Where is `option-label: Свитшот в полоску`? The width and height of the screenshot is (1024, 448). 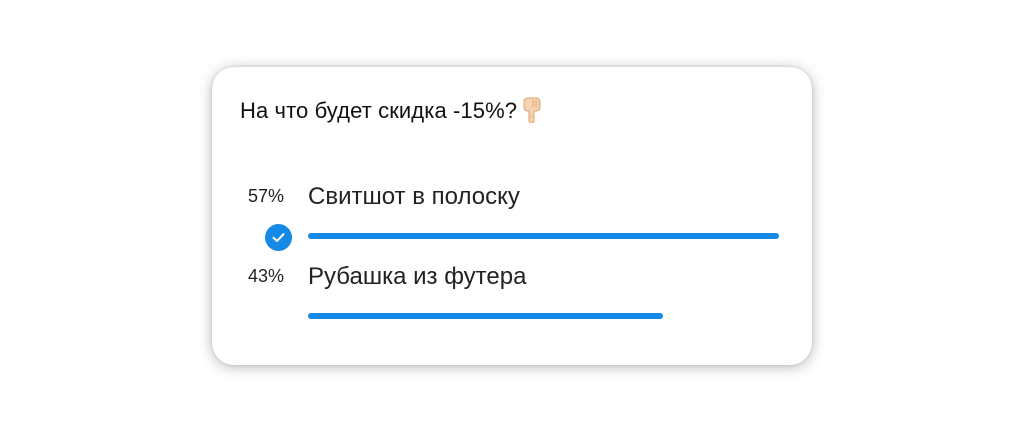
option-label: Свитшот в полоску is located at coordinates (414, 196).